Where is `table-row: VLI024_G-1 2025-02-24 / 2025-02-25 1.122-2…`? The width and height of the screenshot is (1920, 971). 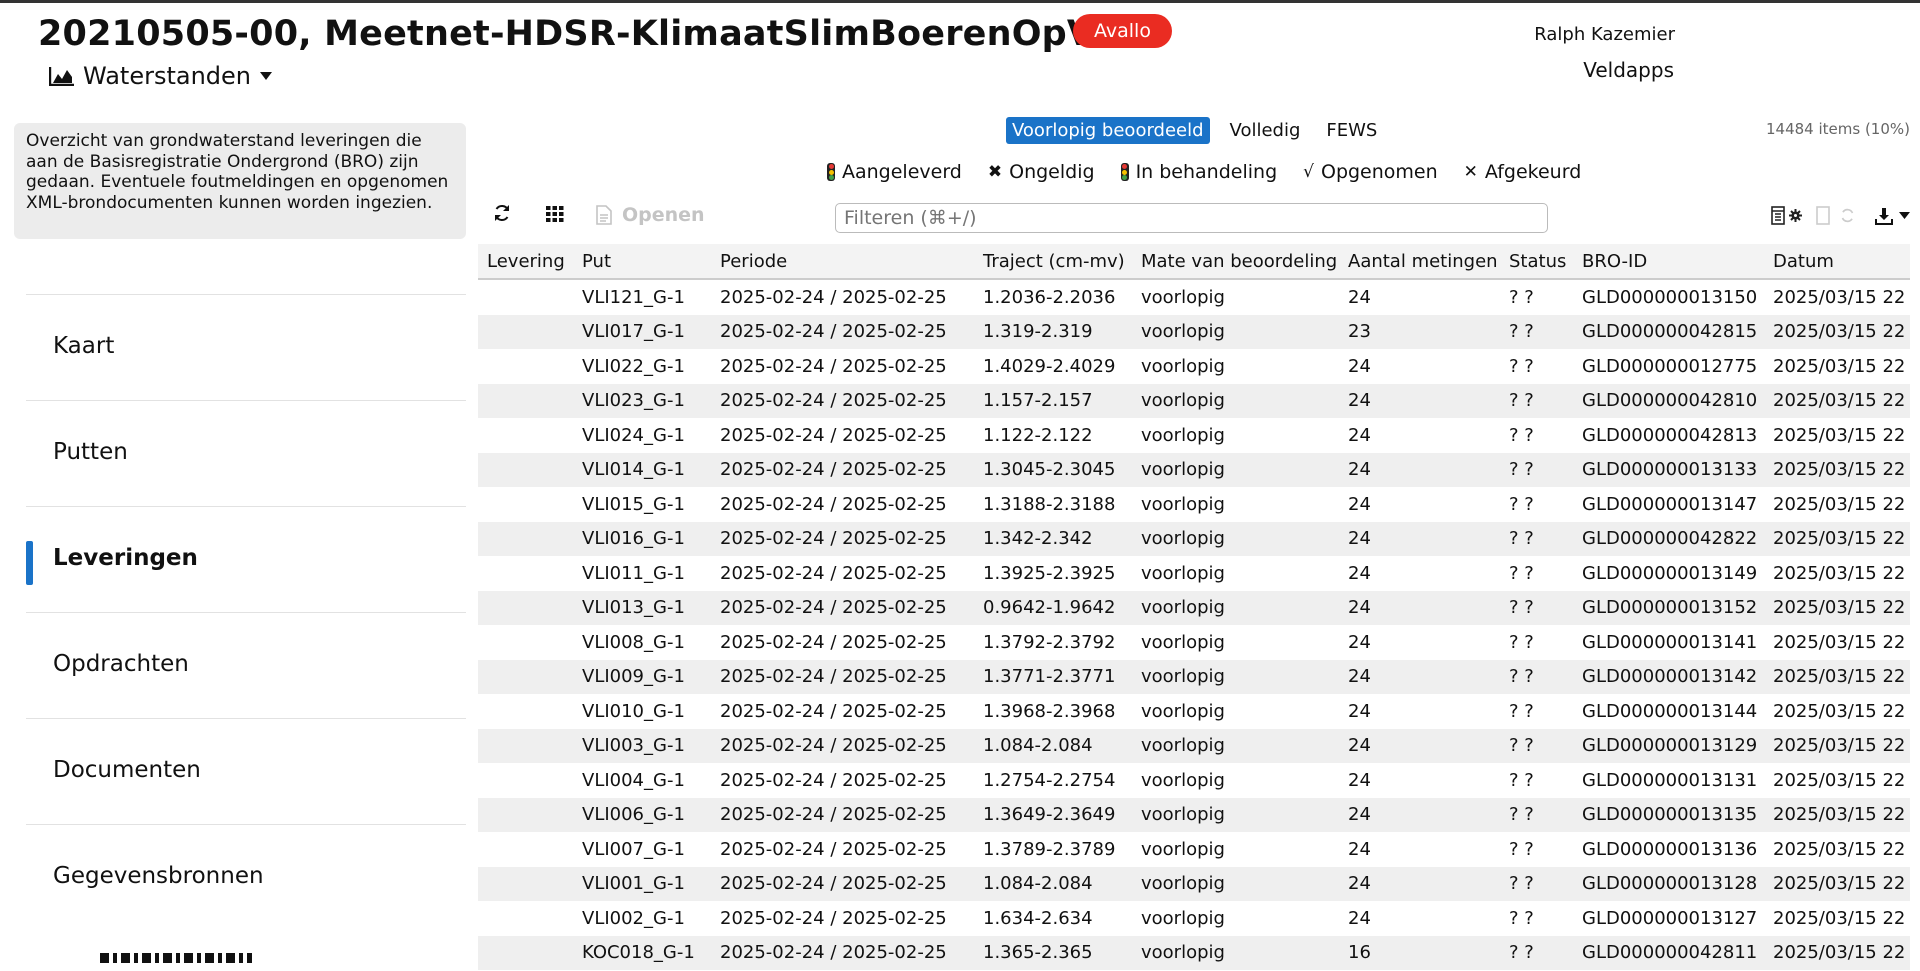
table-row: VLI024_G-1 2025-02-24 / 2025-02-25 1.122-2… is located at coordinates (1194, 435).